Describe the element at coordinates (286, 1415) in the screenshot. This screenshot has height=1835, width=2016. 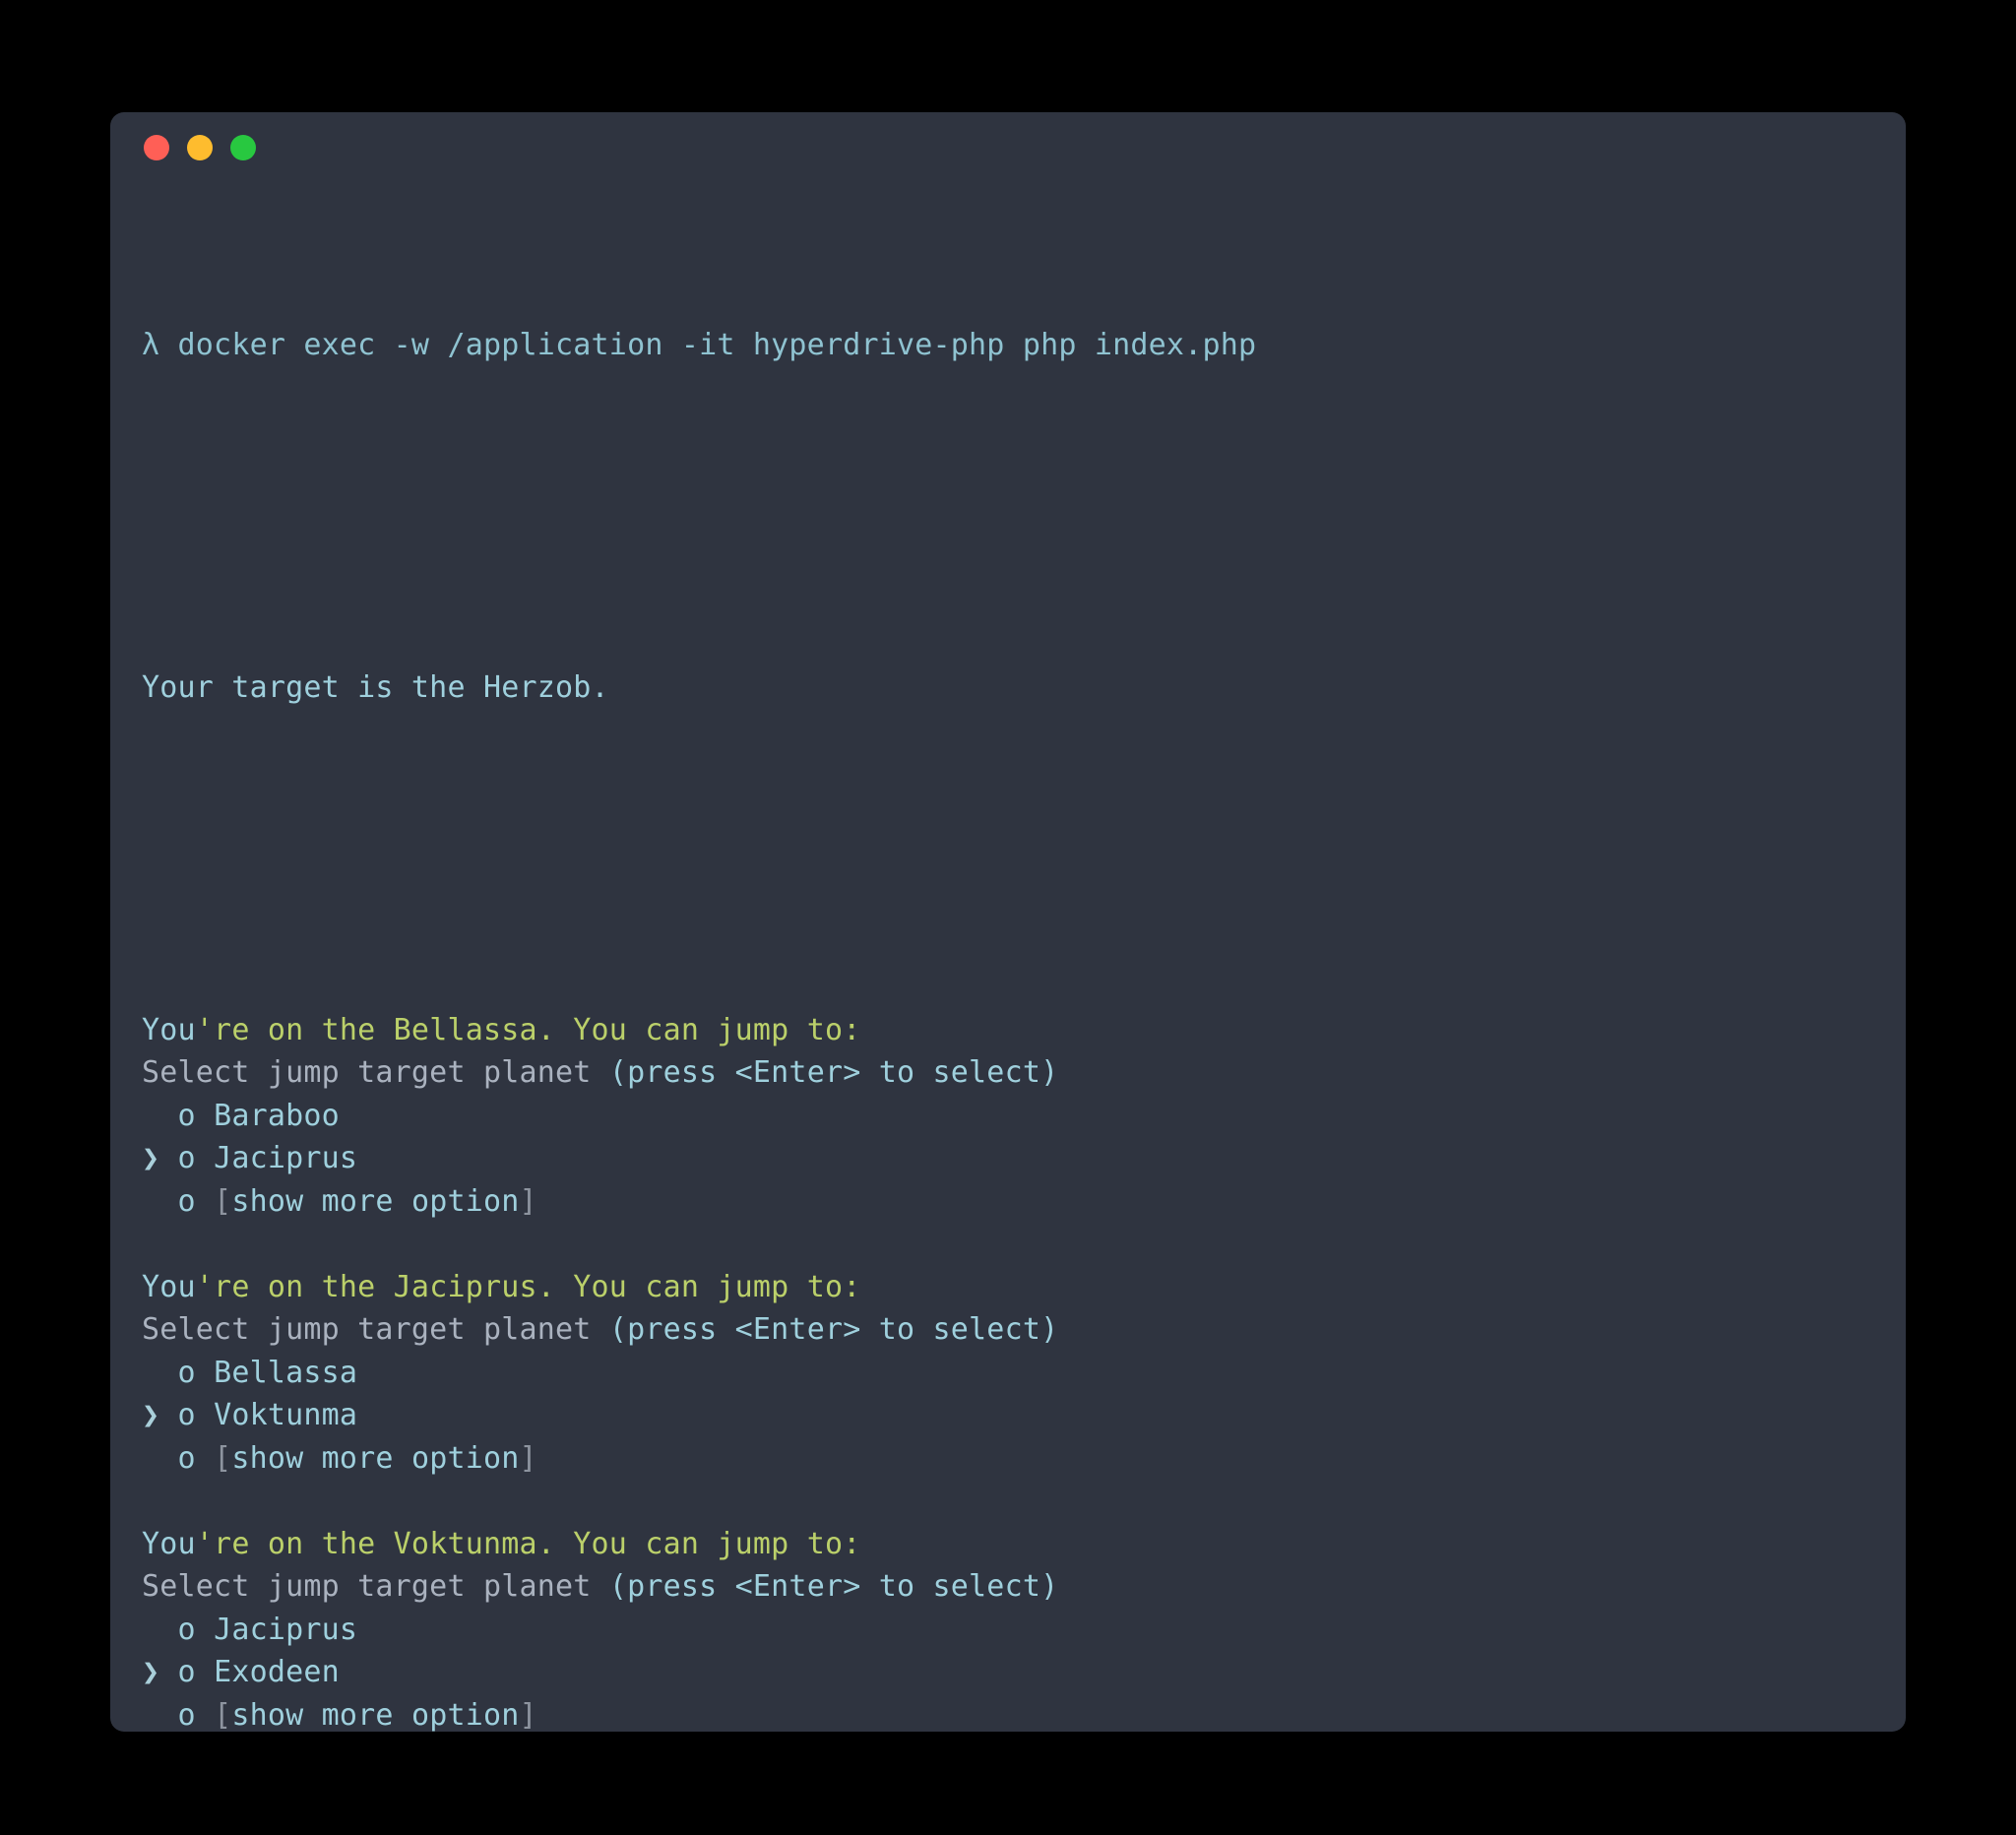
I see `option-label: Voktunma` at that location.